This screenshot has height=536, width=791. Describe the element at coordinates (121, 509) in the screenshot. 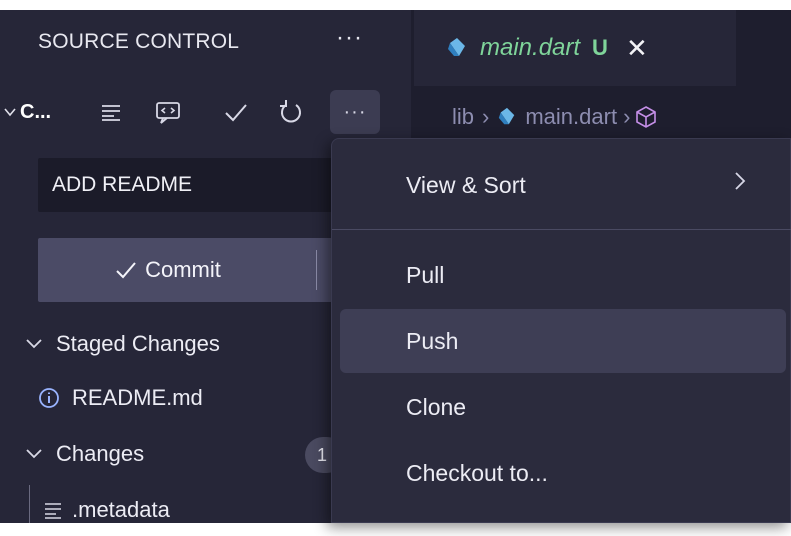

I see `changed-file-name: .metadata` at that location.